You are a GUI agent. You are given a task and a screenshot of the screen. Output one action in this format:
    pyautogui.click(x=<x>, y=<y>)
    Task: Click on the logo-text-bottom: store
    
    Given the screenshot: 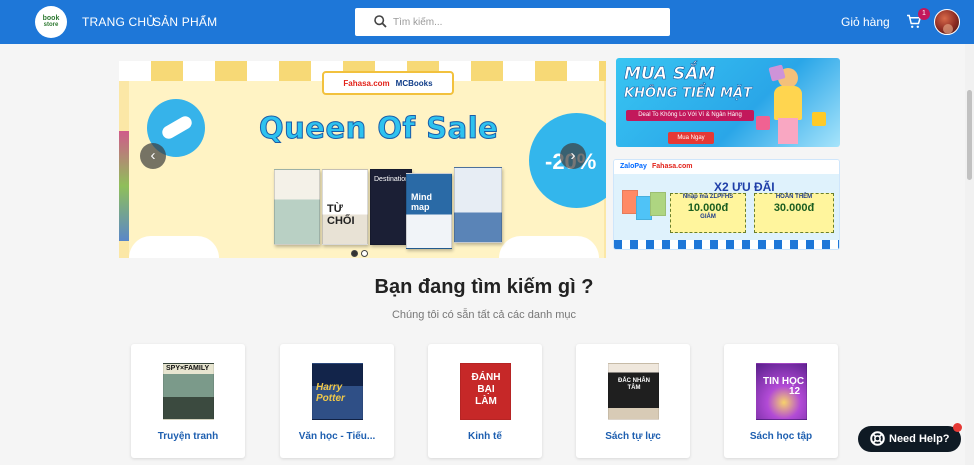 What is the action you would take?
    pyautogui.click(x=51, y=25)
    